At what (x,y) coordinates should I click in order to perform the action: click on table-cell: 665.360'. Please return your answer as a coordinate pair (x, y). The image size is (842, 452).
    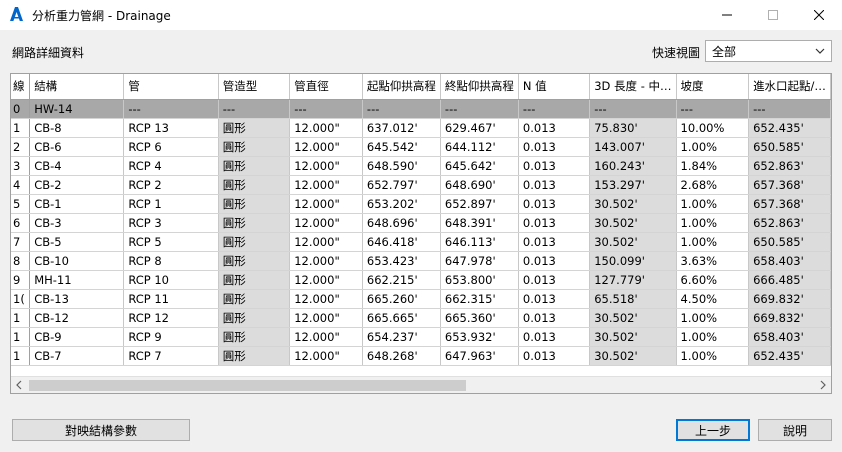
    Looking at the image, I should click on (479, 318).